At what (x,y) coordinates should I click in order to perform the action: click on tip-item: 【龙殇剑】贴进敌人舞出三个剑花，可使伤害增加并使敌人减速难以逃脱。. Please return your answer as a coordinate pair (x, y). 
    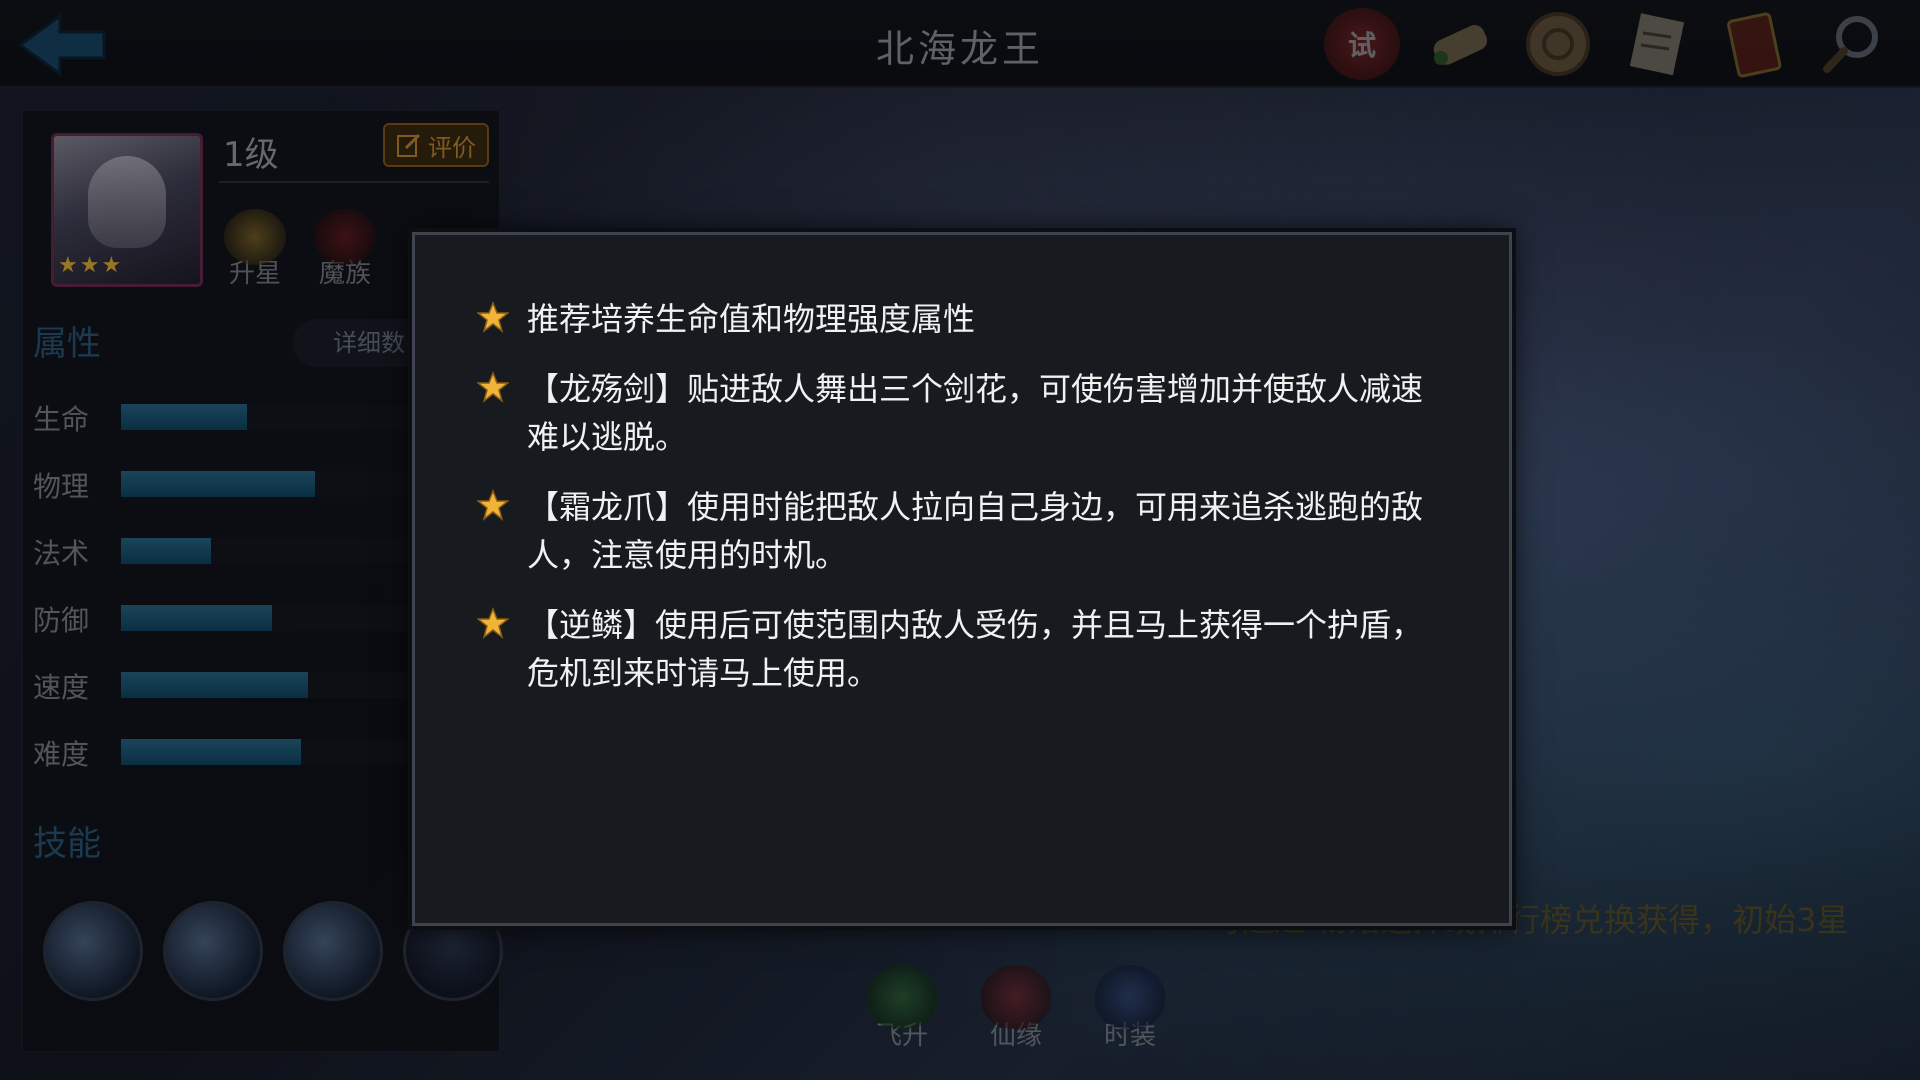
    Looking at the image, I should click on (957, 413).